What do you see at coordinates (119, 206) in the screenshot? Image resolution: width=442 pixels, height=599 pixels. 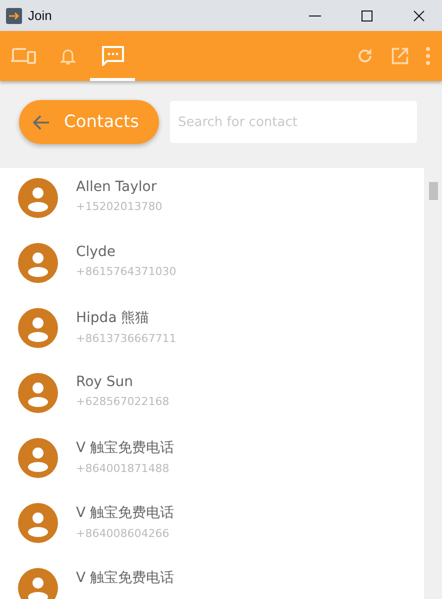 I see `phone-number: +15202013780` at bounding box center [119, 206].